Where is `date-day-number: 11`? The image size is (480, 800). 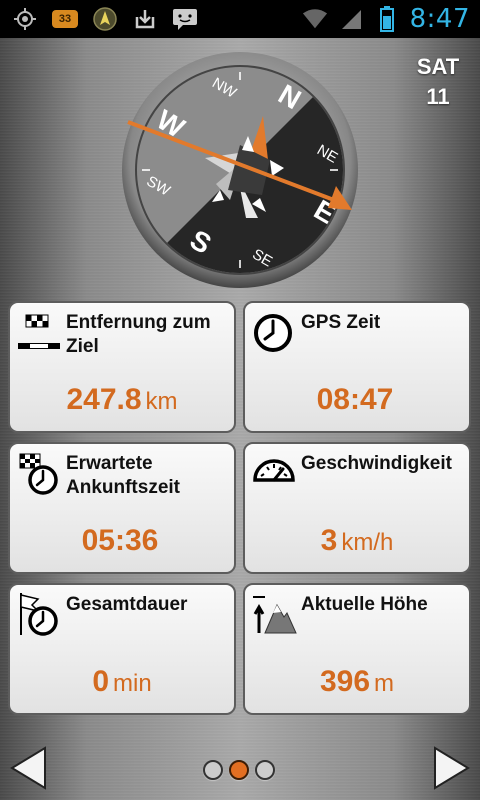
date-day-number: 11 is located at coordinates (438, 96).